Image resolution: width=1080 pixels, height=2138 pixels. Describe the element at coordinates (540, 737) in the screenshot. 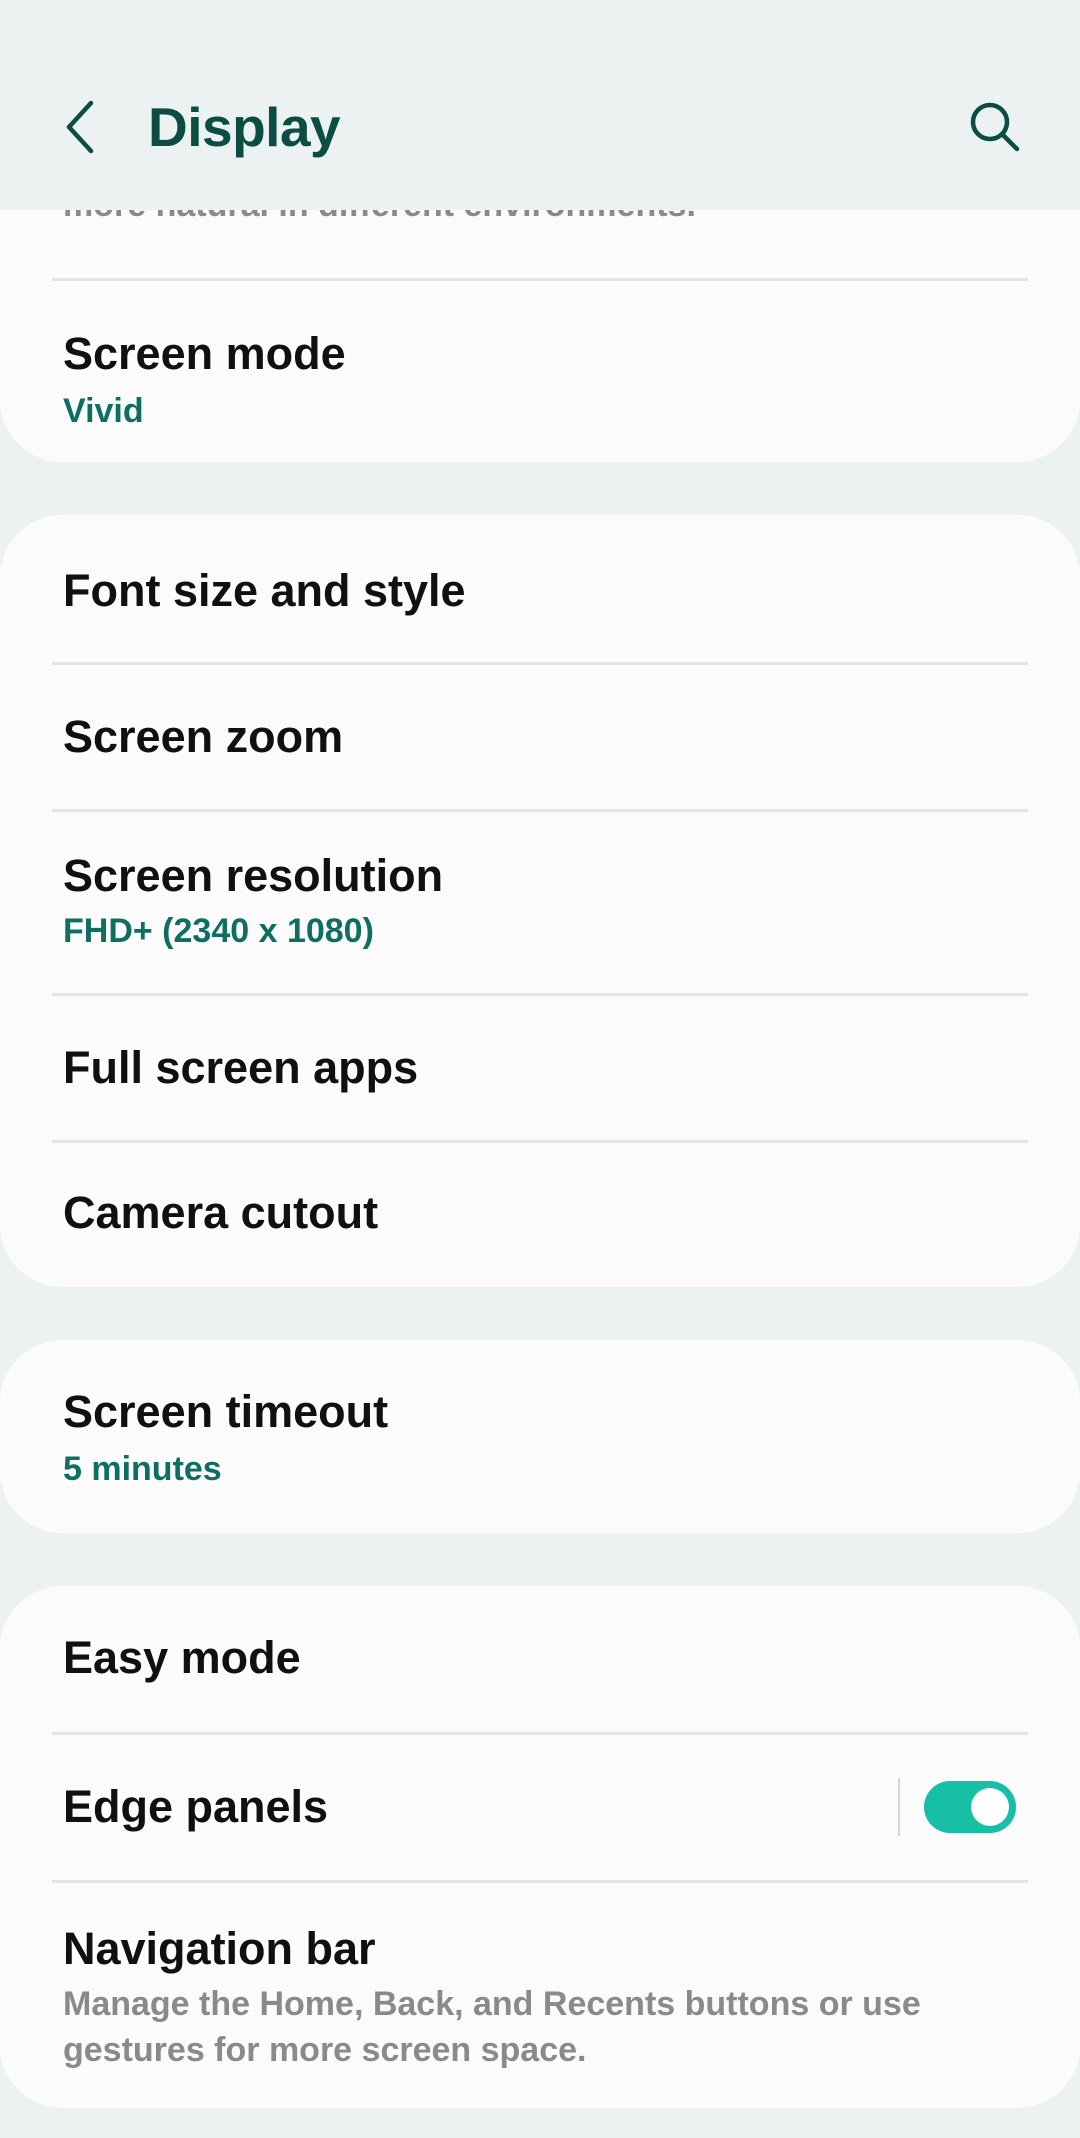

I see `screen-zoom-item: Screen zoom` at that location.